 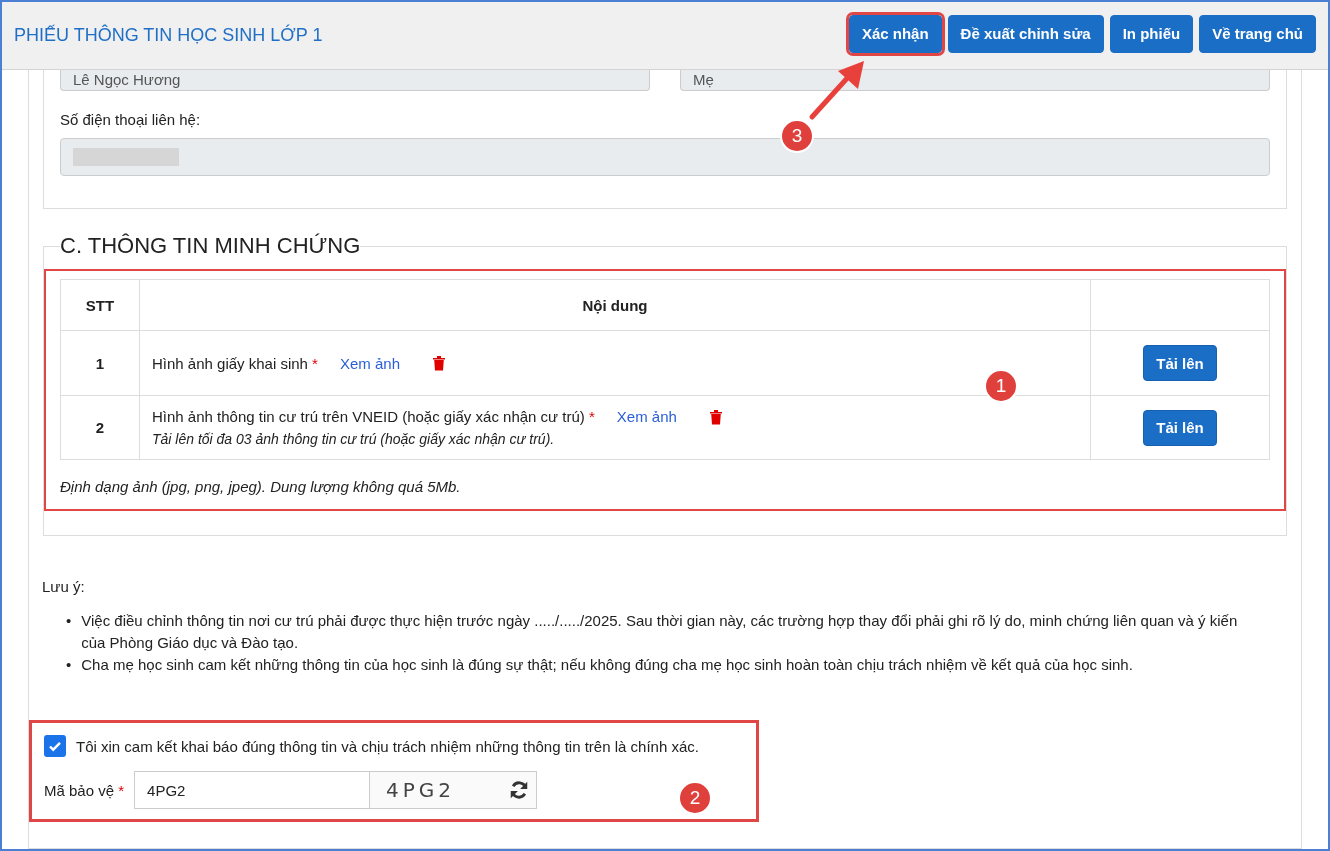 What do you see at coordinates (387, 746) in the screenshot?
I see `checkbox-label: Tôi xin cam kết khai báo đúng thông tin và chịu trách nhiệm những thông tin trên là chính xác.` at bounding box center [387, 746].